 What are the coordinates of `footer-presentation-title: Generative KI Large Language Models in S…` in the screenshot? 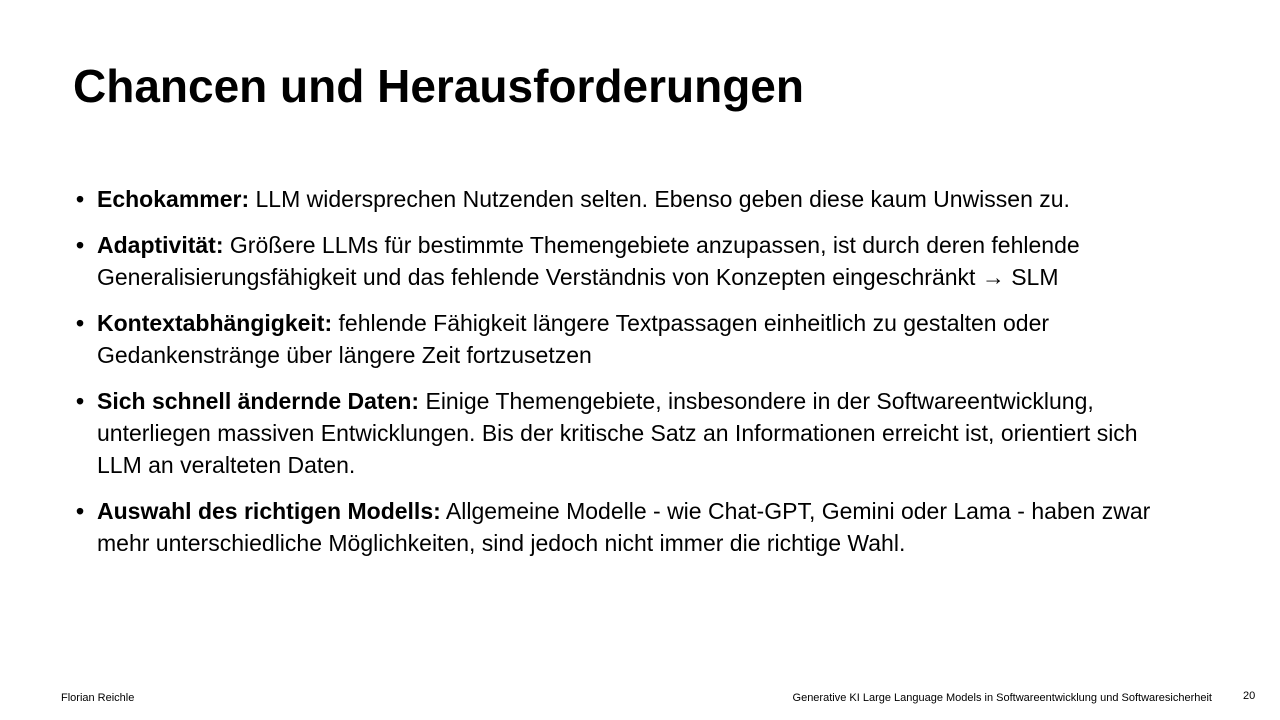 It's located at (1002, 698).